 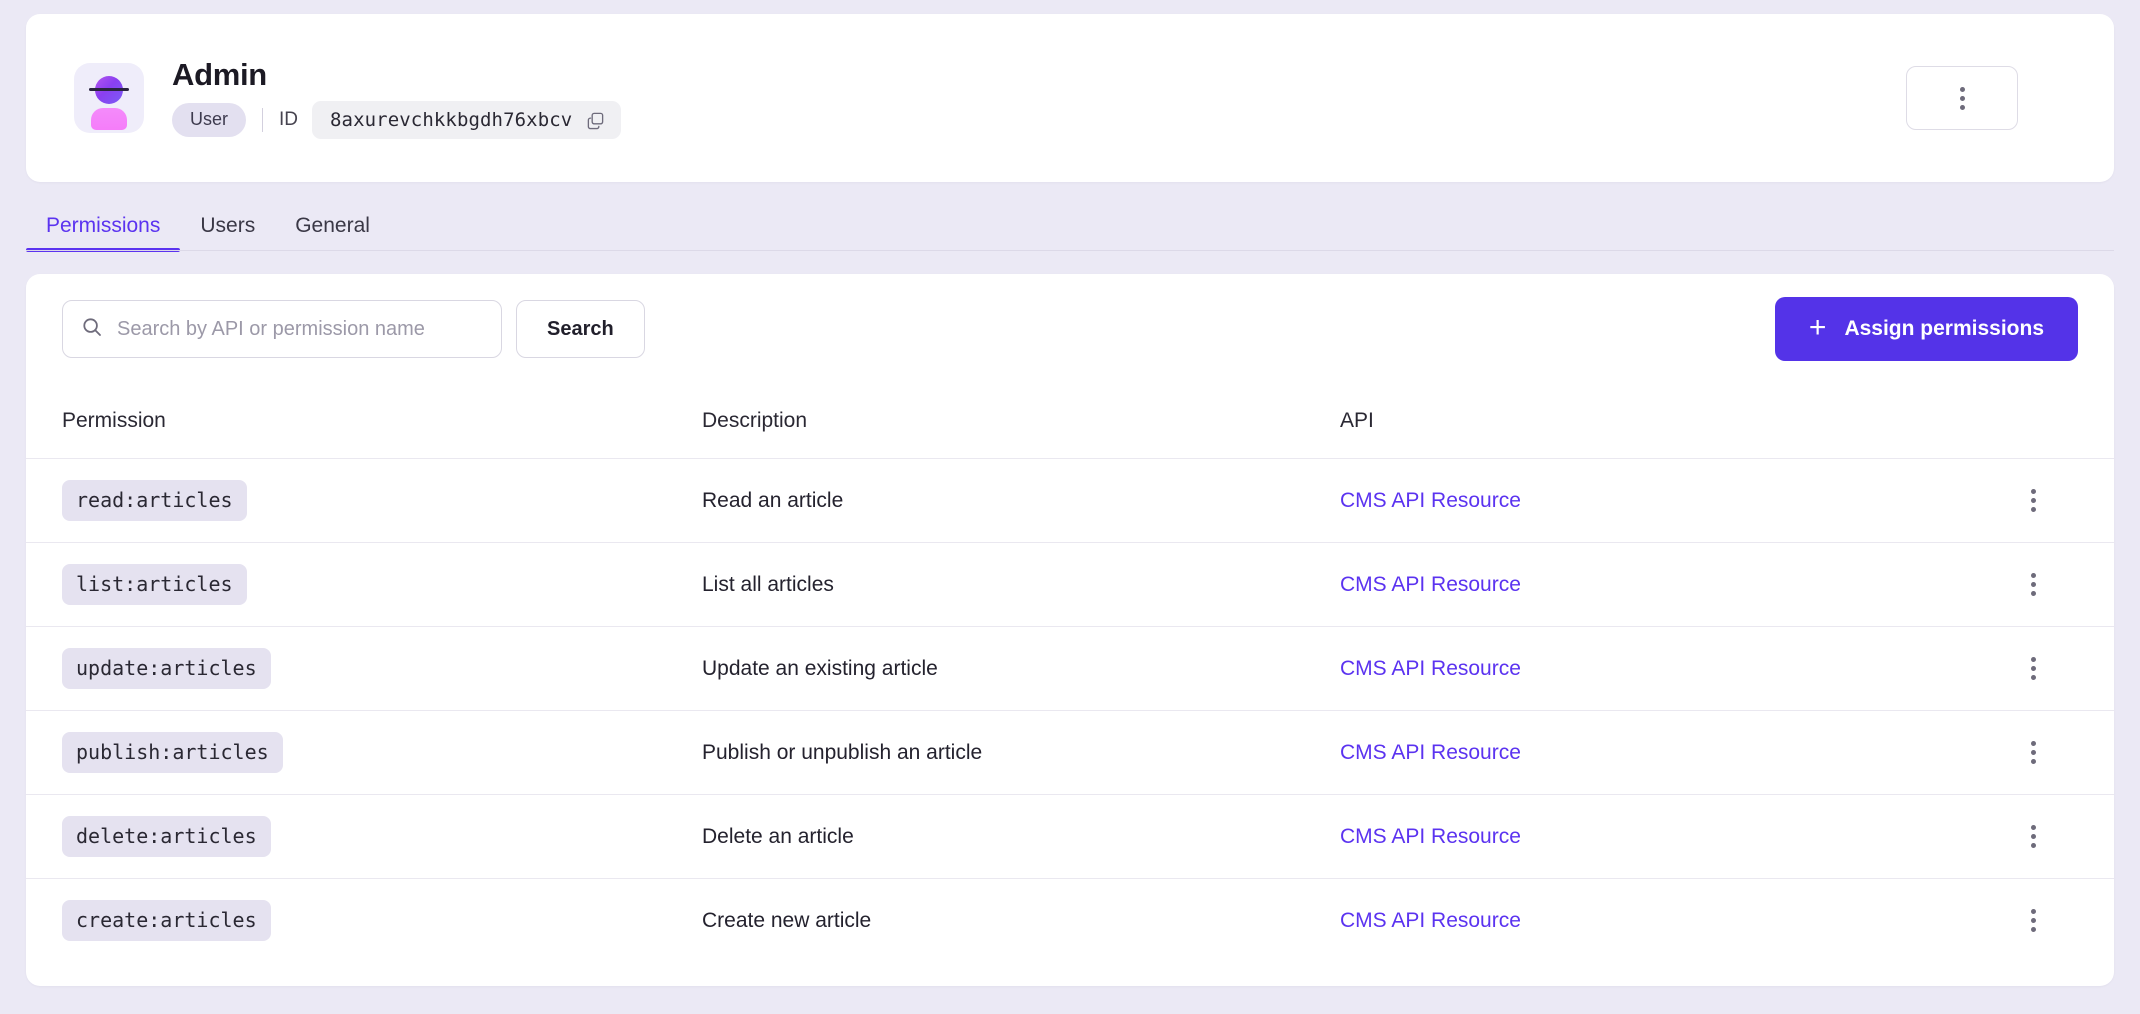 What do you see at coordinates (109, 119) in the screenshot?
I see `avatar-body-shape` at bounding box center [109, 119].